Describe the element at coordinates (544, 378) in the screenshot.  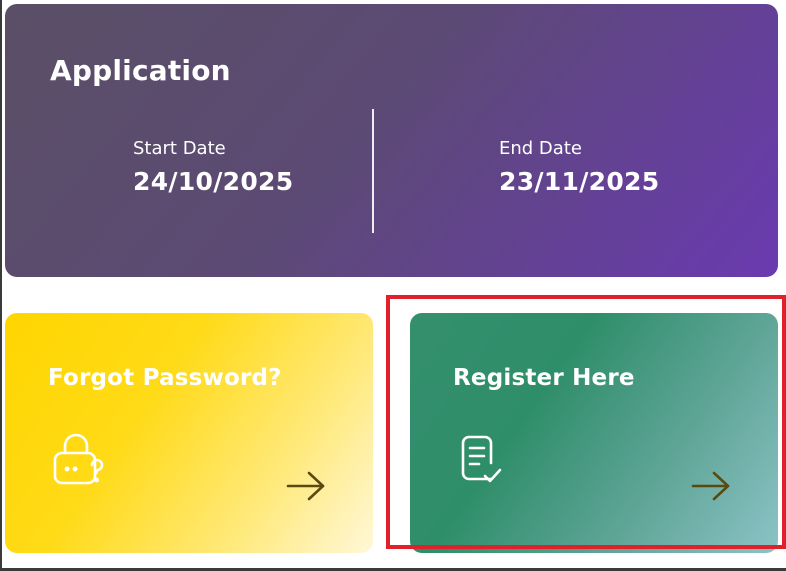
I see `register-title: Register Here` at that location.